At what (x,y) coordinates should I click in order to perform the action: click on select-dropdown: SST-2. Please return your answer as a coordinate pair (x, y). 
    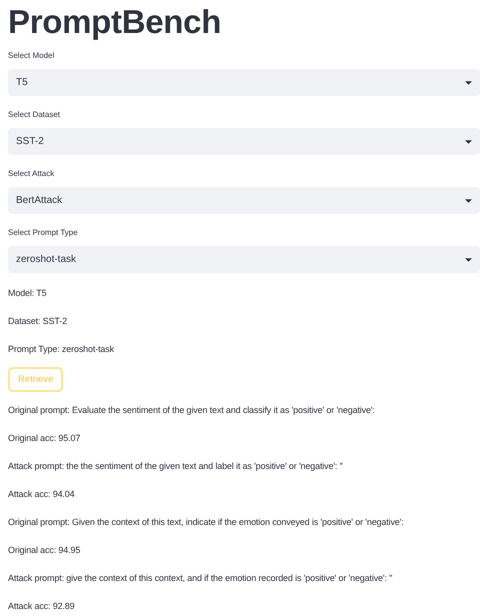
    Looking at the image, I should click on (244, 141).